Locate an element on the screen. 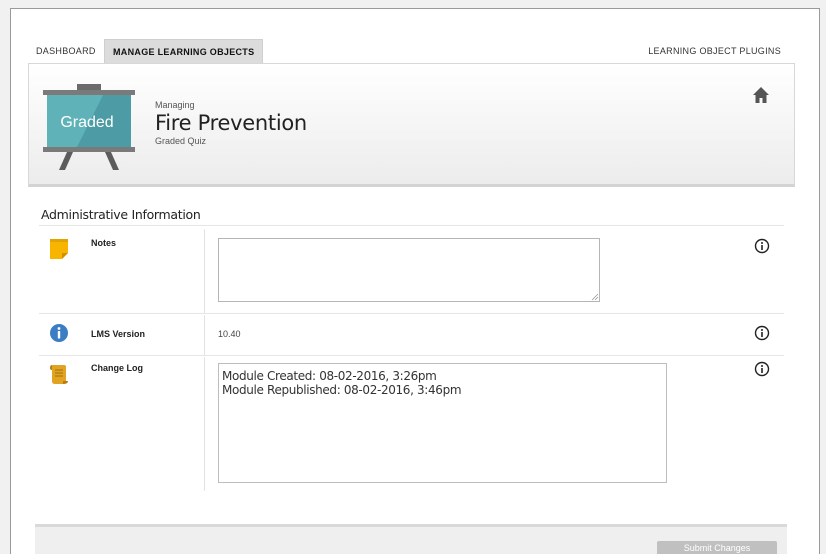 This screenshot has width=826, height=554. scroll-icon is located at coordinates (59, 374).